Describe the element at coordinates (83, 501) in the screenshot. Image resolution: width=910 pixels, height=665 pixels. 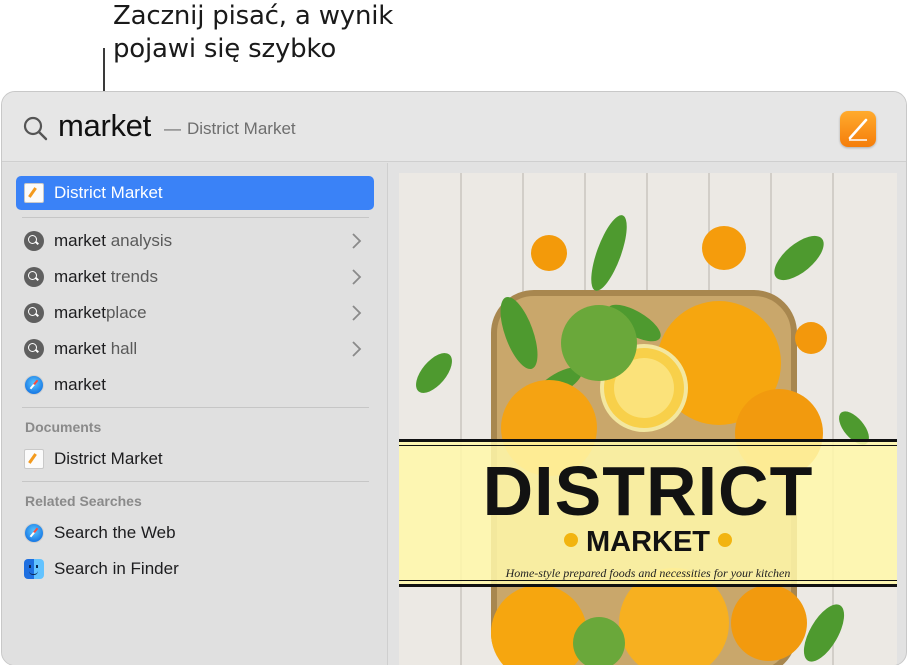
I see `section-header-related-searches: Related Searches` at that location.